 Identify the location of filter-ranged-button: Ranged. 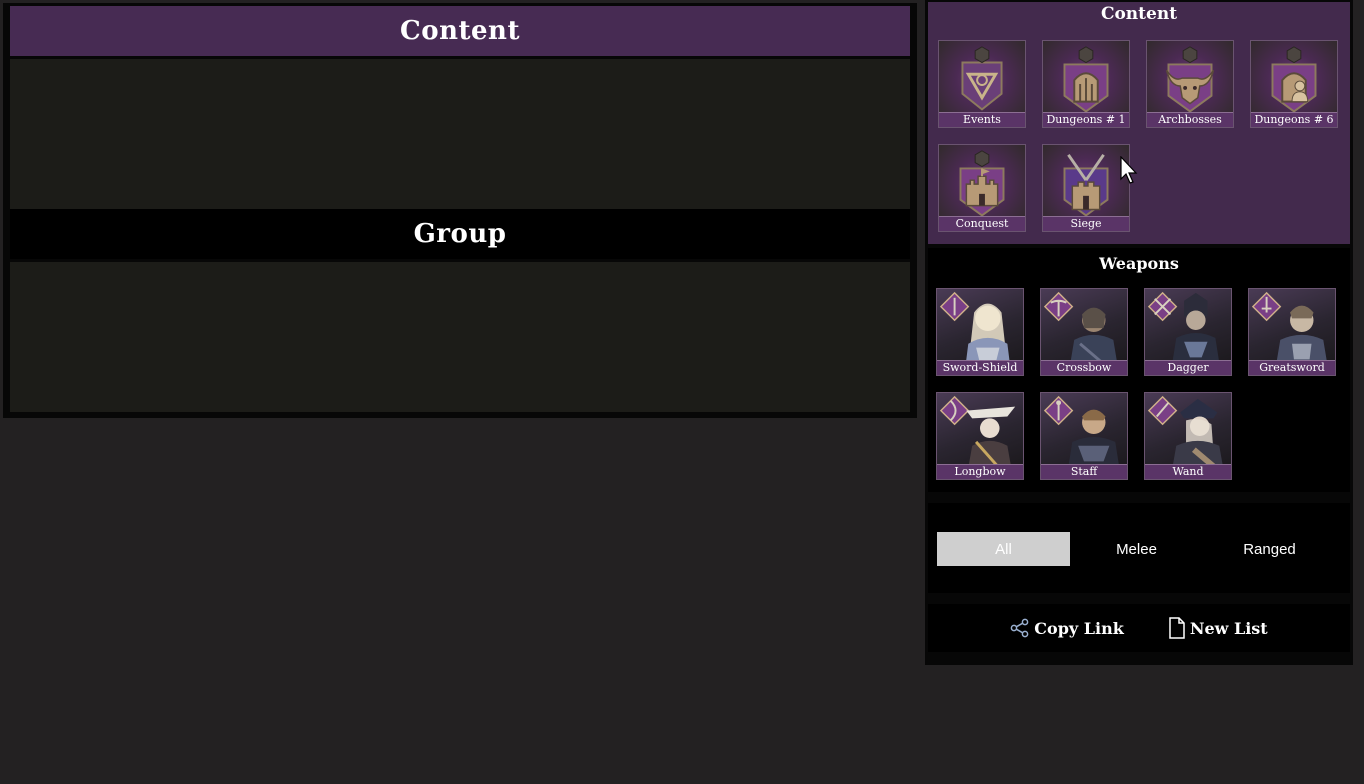
(1269, 549).